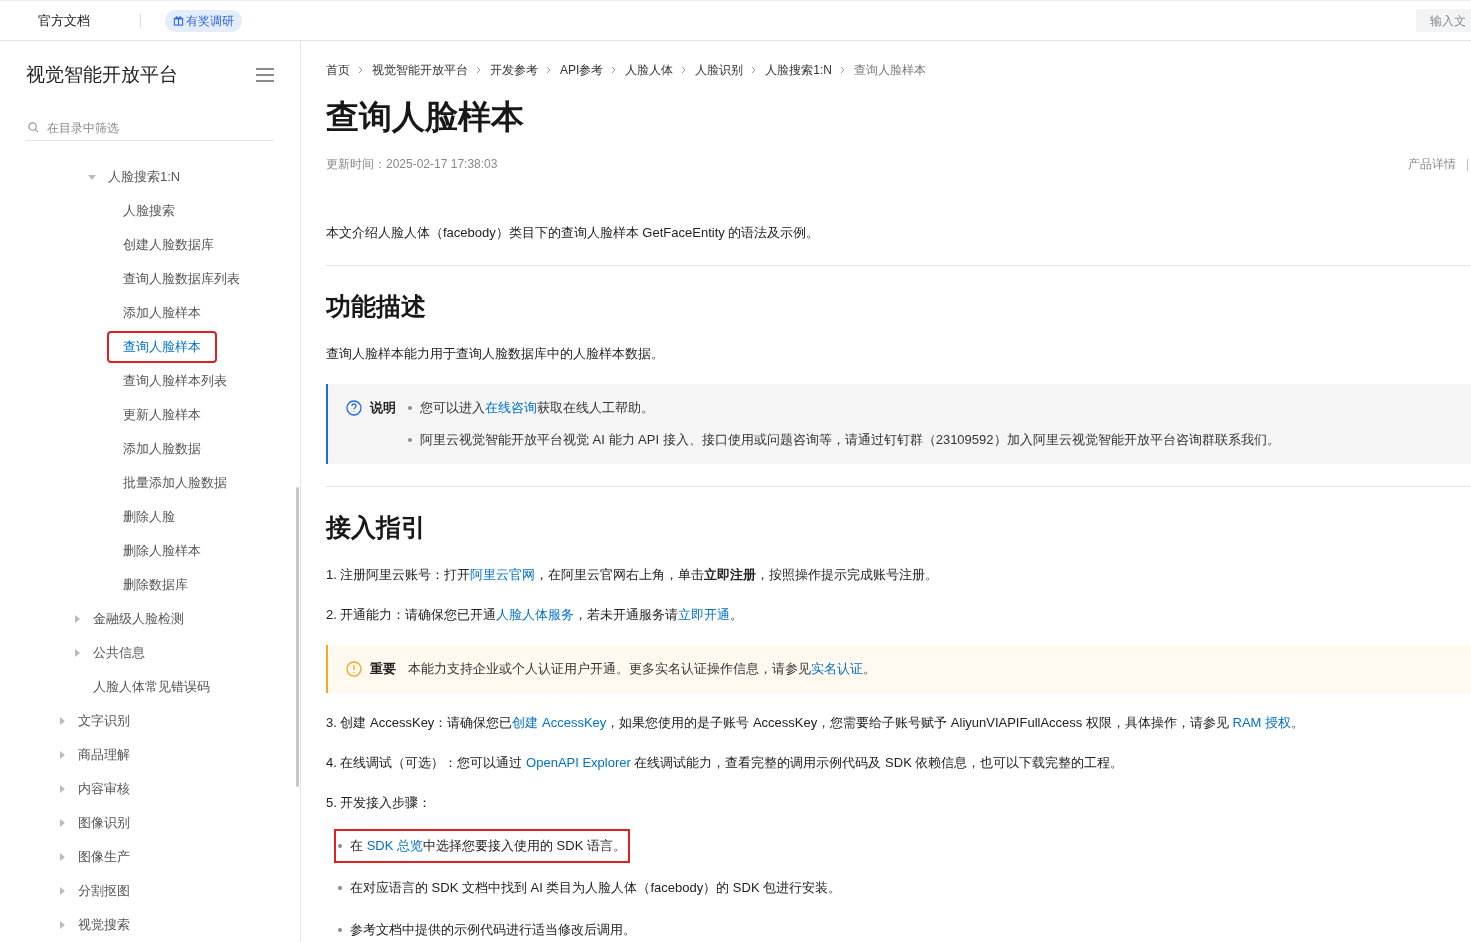  What do you see at coordinates (573, 233) in the screenshot?
I see `intro-paragraph: 本文介绍人脸人体（facebody）类目下的查询人脸样本 GetFaceEntity 的语法及示例。` at bounding box center [573, 233].